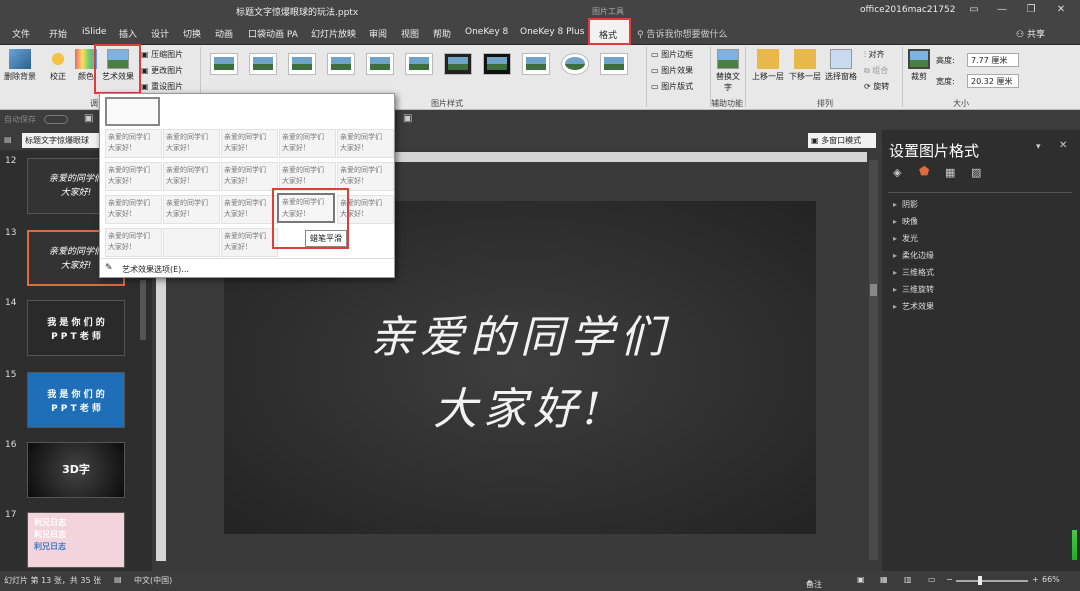 This screenshot has width=1080, height=591. What do you see at coordinates (979, 580) in the screenshot?
I see `zoom-slider-knob` at bounding box center [979, 580].